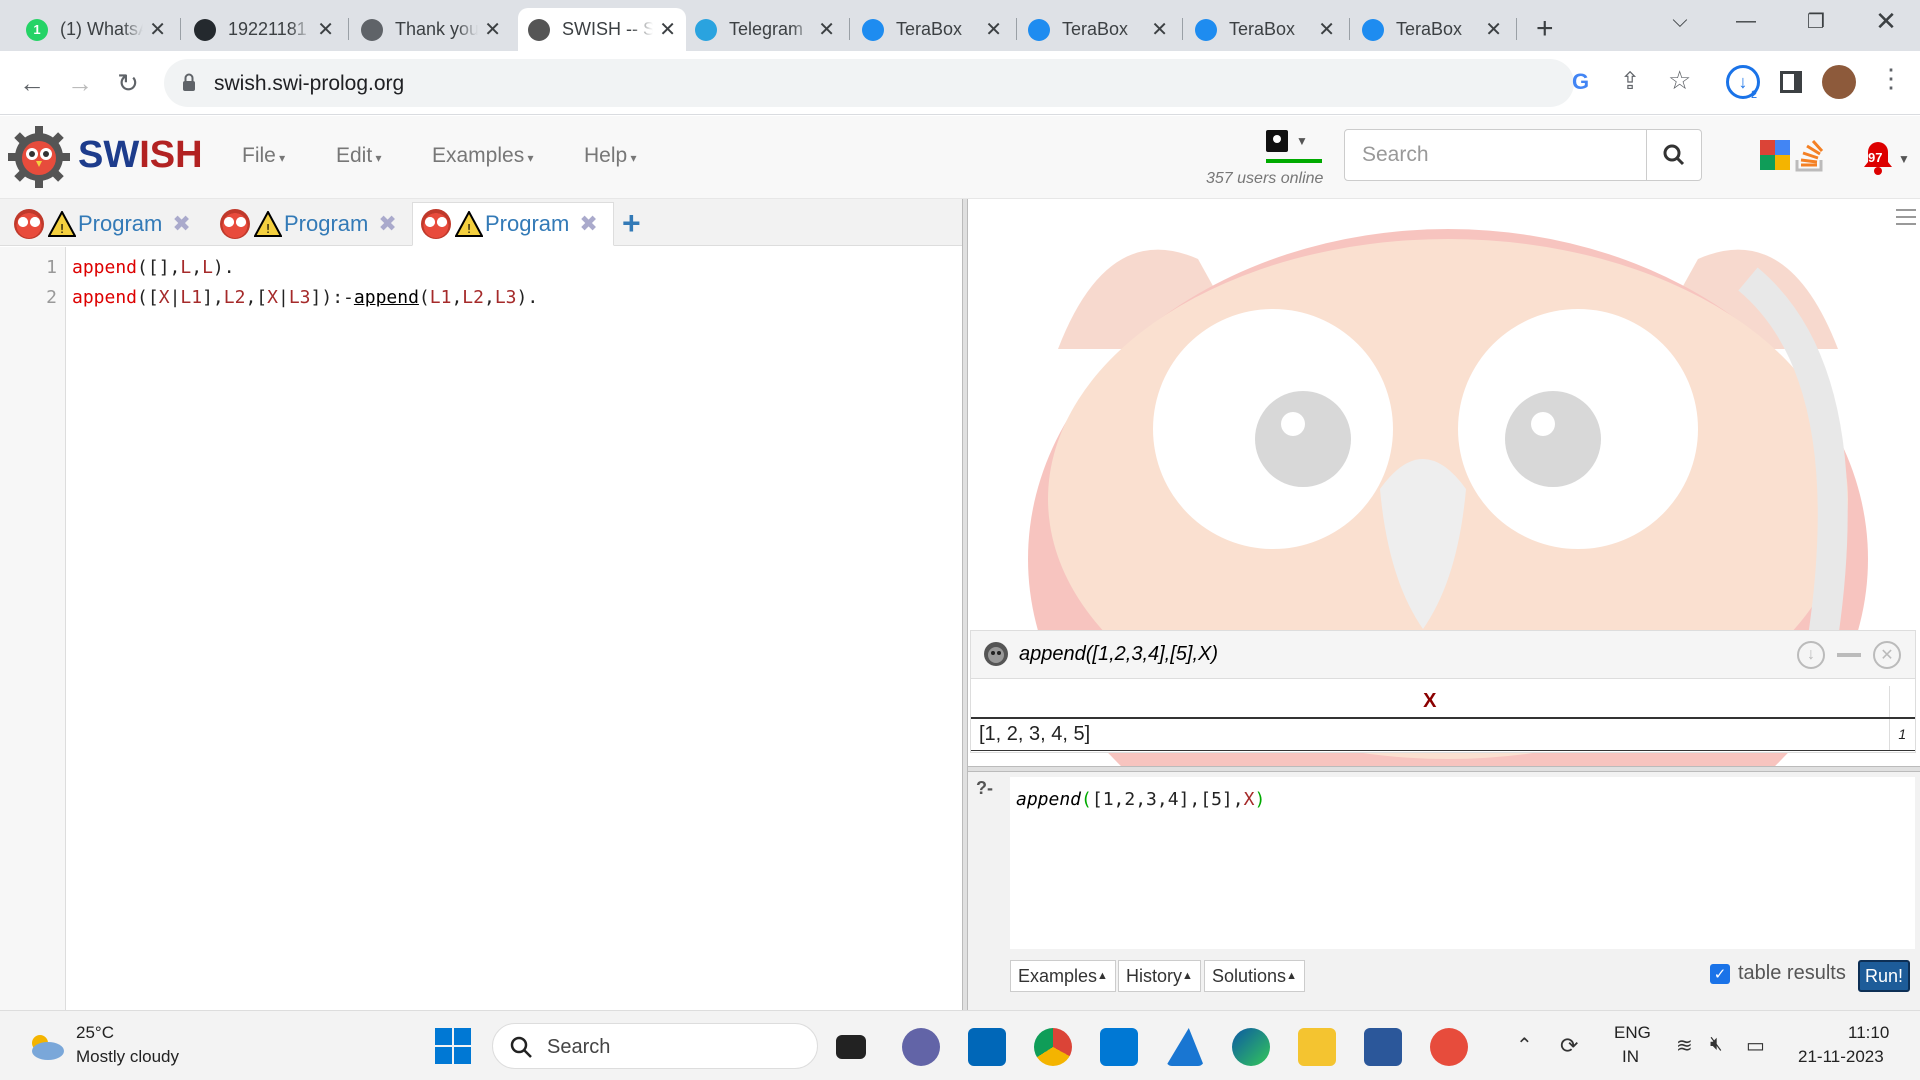  Describe the element at coordinates (1294, 146) in the screenshot. I see `user-profile-dropdown: ▼` at that location.